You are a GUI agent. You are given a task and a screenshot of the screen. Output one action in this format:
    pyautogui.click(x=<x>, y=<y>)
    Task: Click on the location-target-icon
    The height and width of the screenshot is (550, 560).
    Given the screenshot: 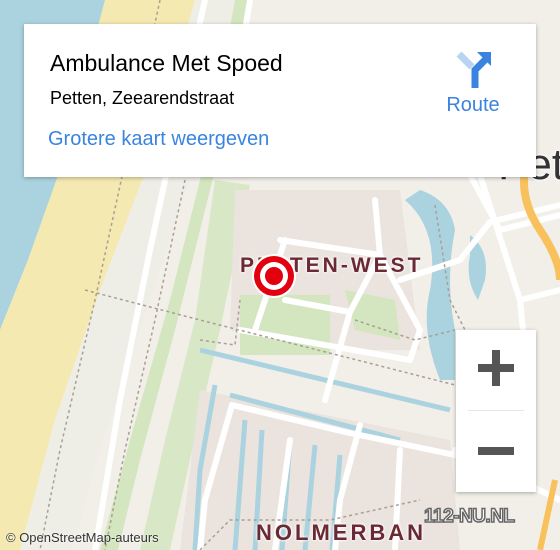 What is the action you would take?
    pyautogui.click(x=274, y=276)
    